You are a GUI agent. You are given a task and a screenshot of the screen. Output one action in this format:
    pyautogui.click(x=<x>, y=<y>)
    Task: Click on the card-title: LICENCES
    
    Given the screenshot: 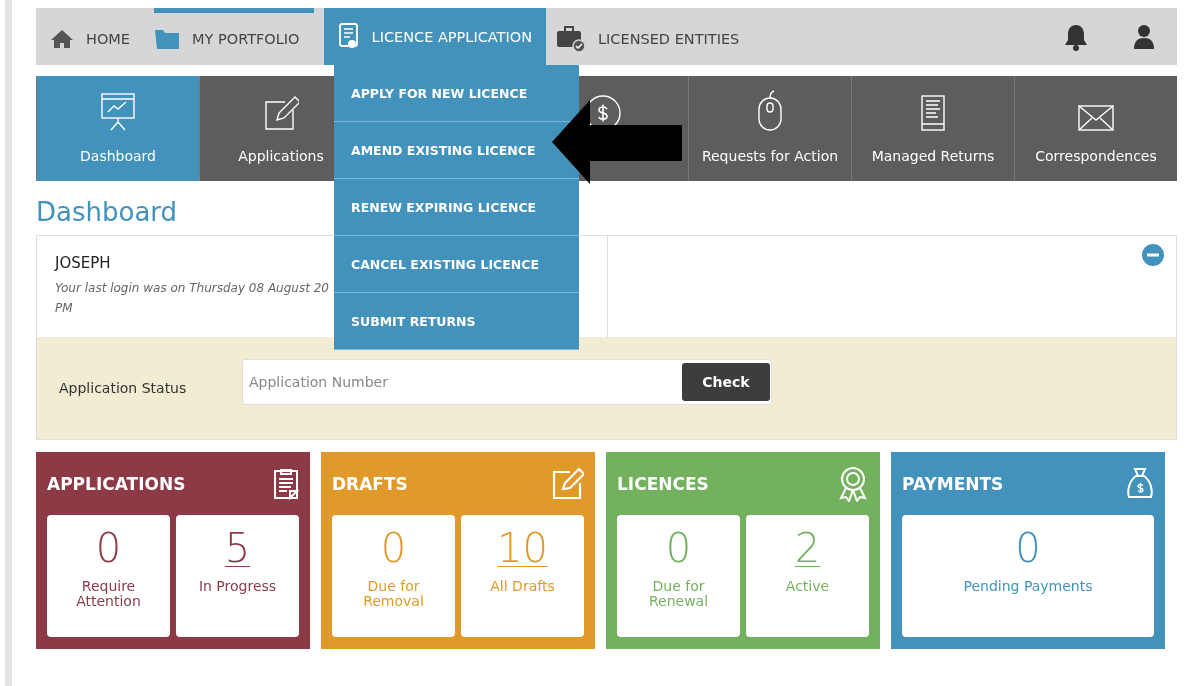 What is the action you would take?
    pyautogui.click(x=663, y=483)
    